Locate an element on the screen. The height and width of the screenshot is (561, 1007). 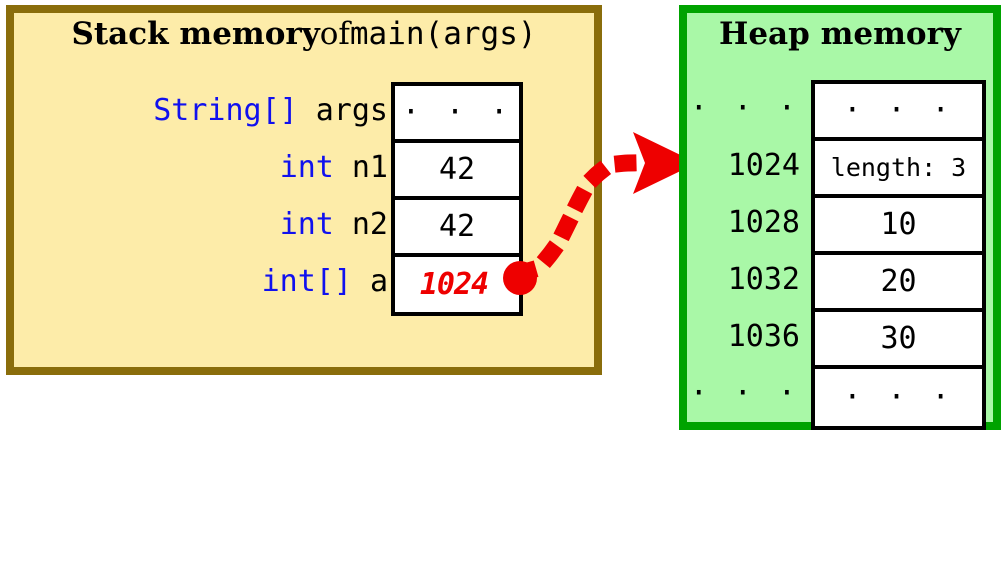
stack-variable-labels: String[] args int n1 int n2 int[] a is located at coordinates (214, 196).